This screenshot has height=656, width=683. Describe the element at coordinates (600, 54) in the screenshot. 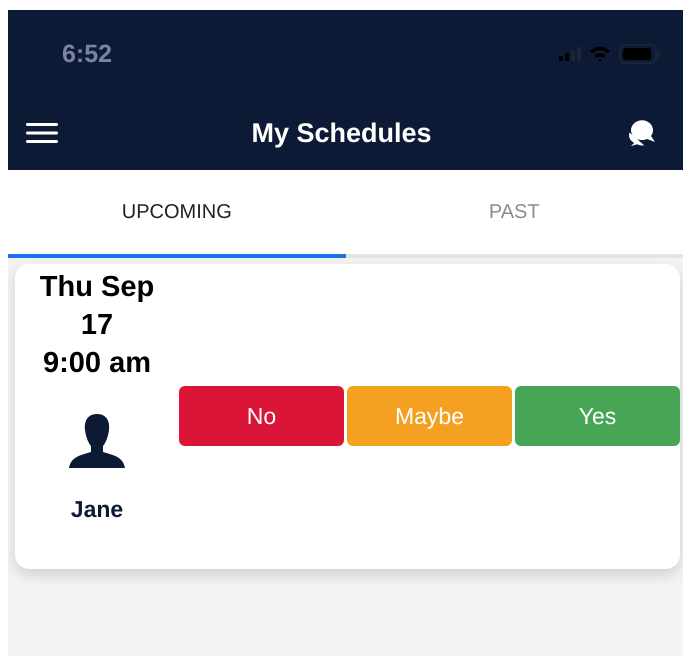

I see `wifi-icon` at that location.